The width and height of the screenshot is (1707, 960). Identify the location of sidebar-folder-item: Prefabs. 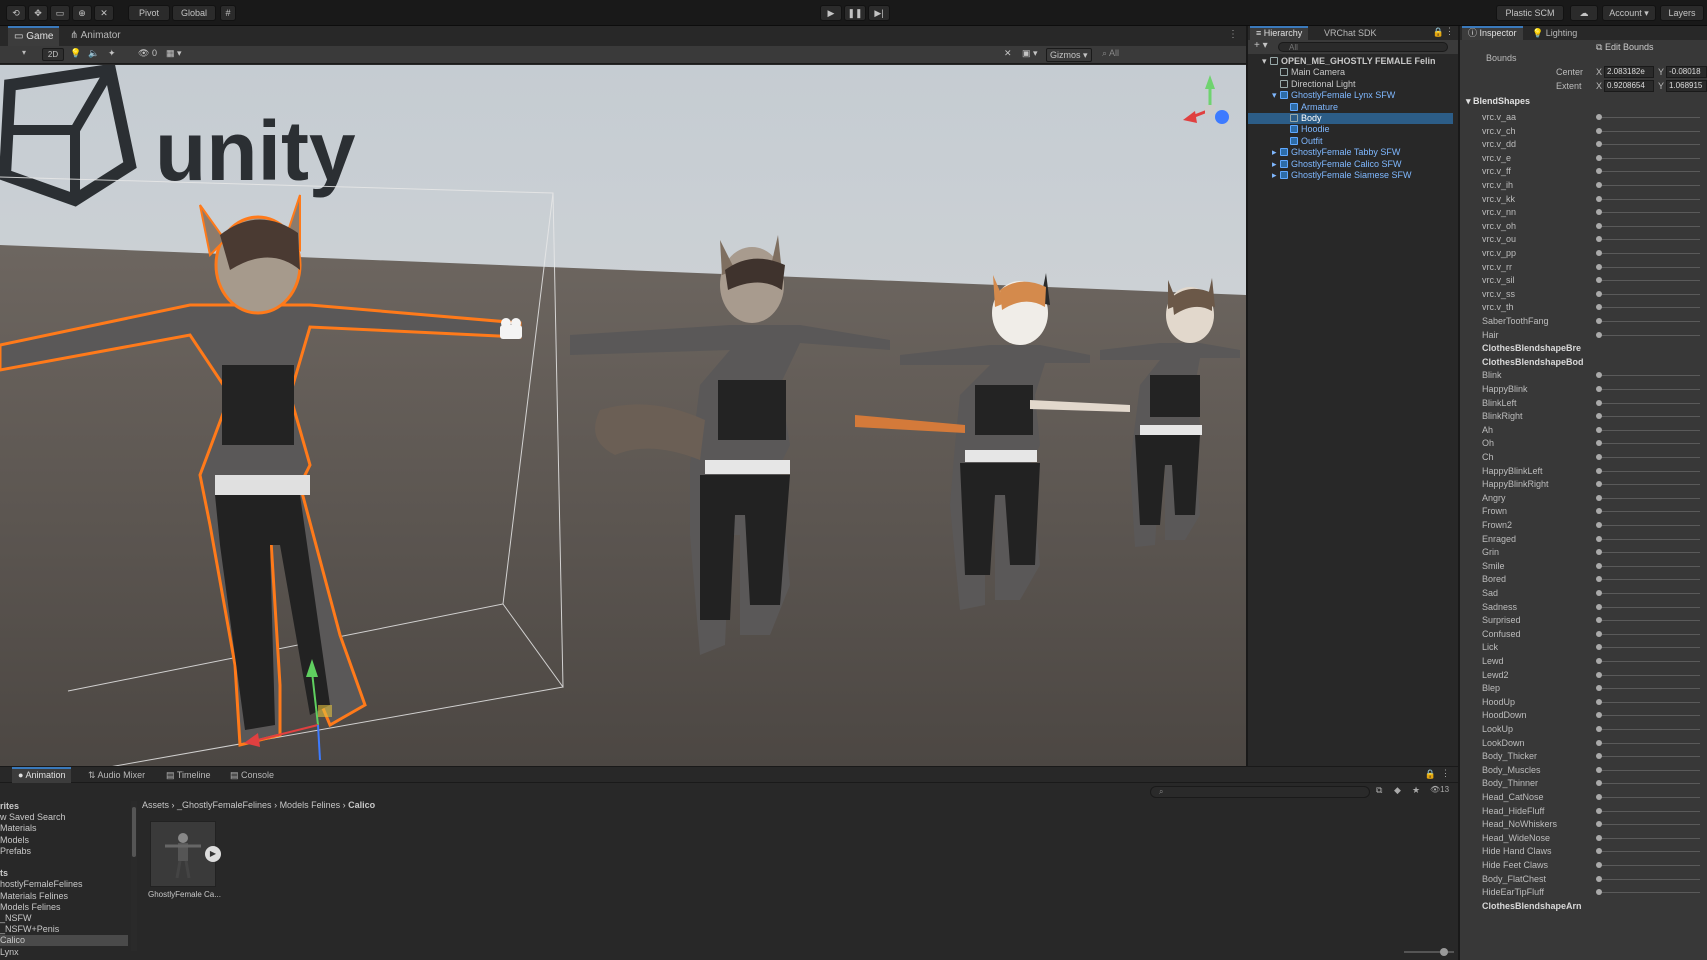
(64, 851).